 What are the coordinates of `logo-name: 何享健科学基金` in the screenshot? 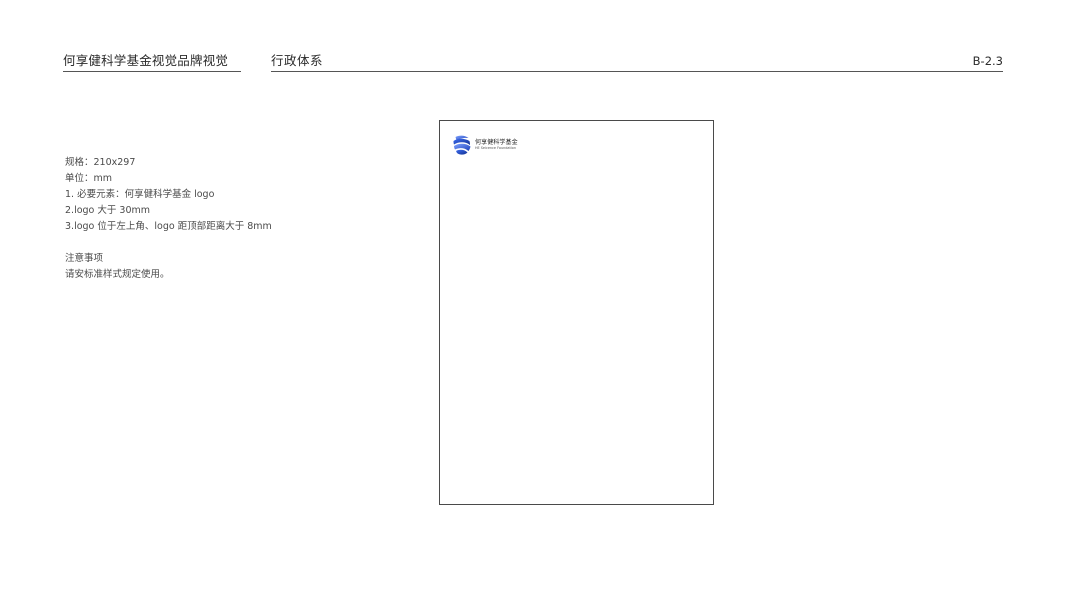 It's located at (496, 143).